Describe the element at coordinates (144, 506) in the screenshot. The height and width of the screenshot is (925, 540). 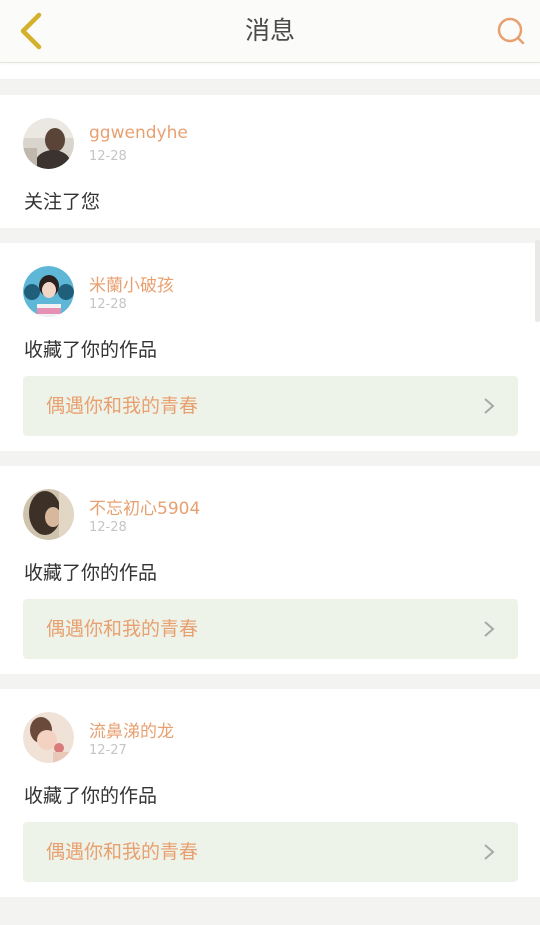
I see `username: 不忘初心5904` at that location.